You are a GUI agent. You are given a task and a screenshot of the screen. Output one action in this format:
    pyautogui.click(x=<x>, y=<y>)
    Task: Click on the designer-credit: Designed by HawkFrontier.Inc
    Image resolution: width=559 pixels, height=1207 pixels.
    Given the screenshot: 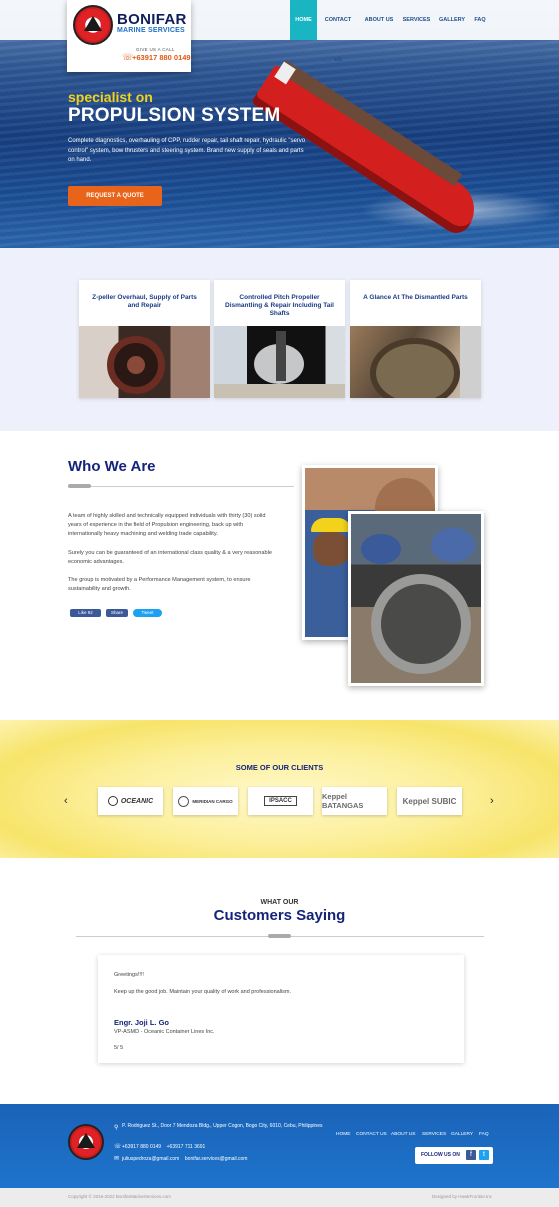 What is the action you would take?
    pyautogui.click(x=462, y=1196)
    